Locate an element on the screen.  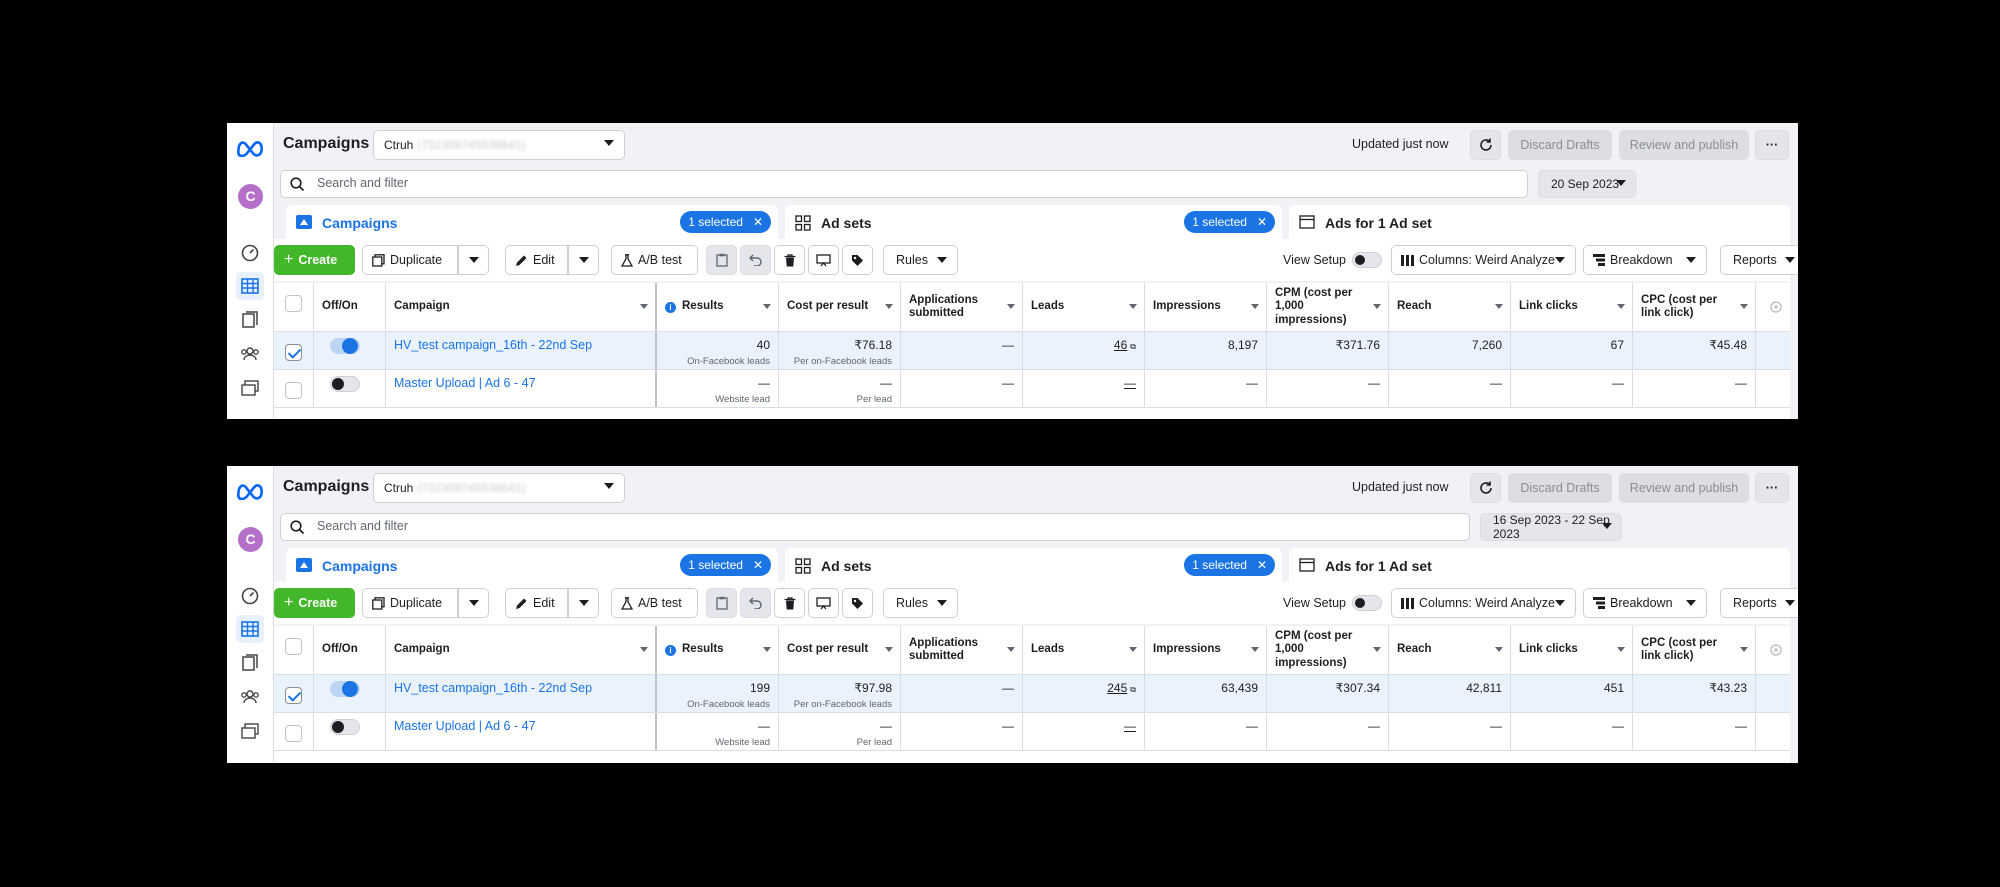
account-selector: Ctruh (732309745536641) is located at coordinates (499, 488).